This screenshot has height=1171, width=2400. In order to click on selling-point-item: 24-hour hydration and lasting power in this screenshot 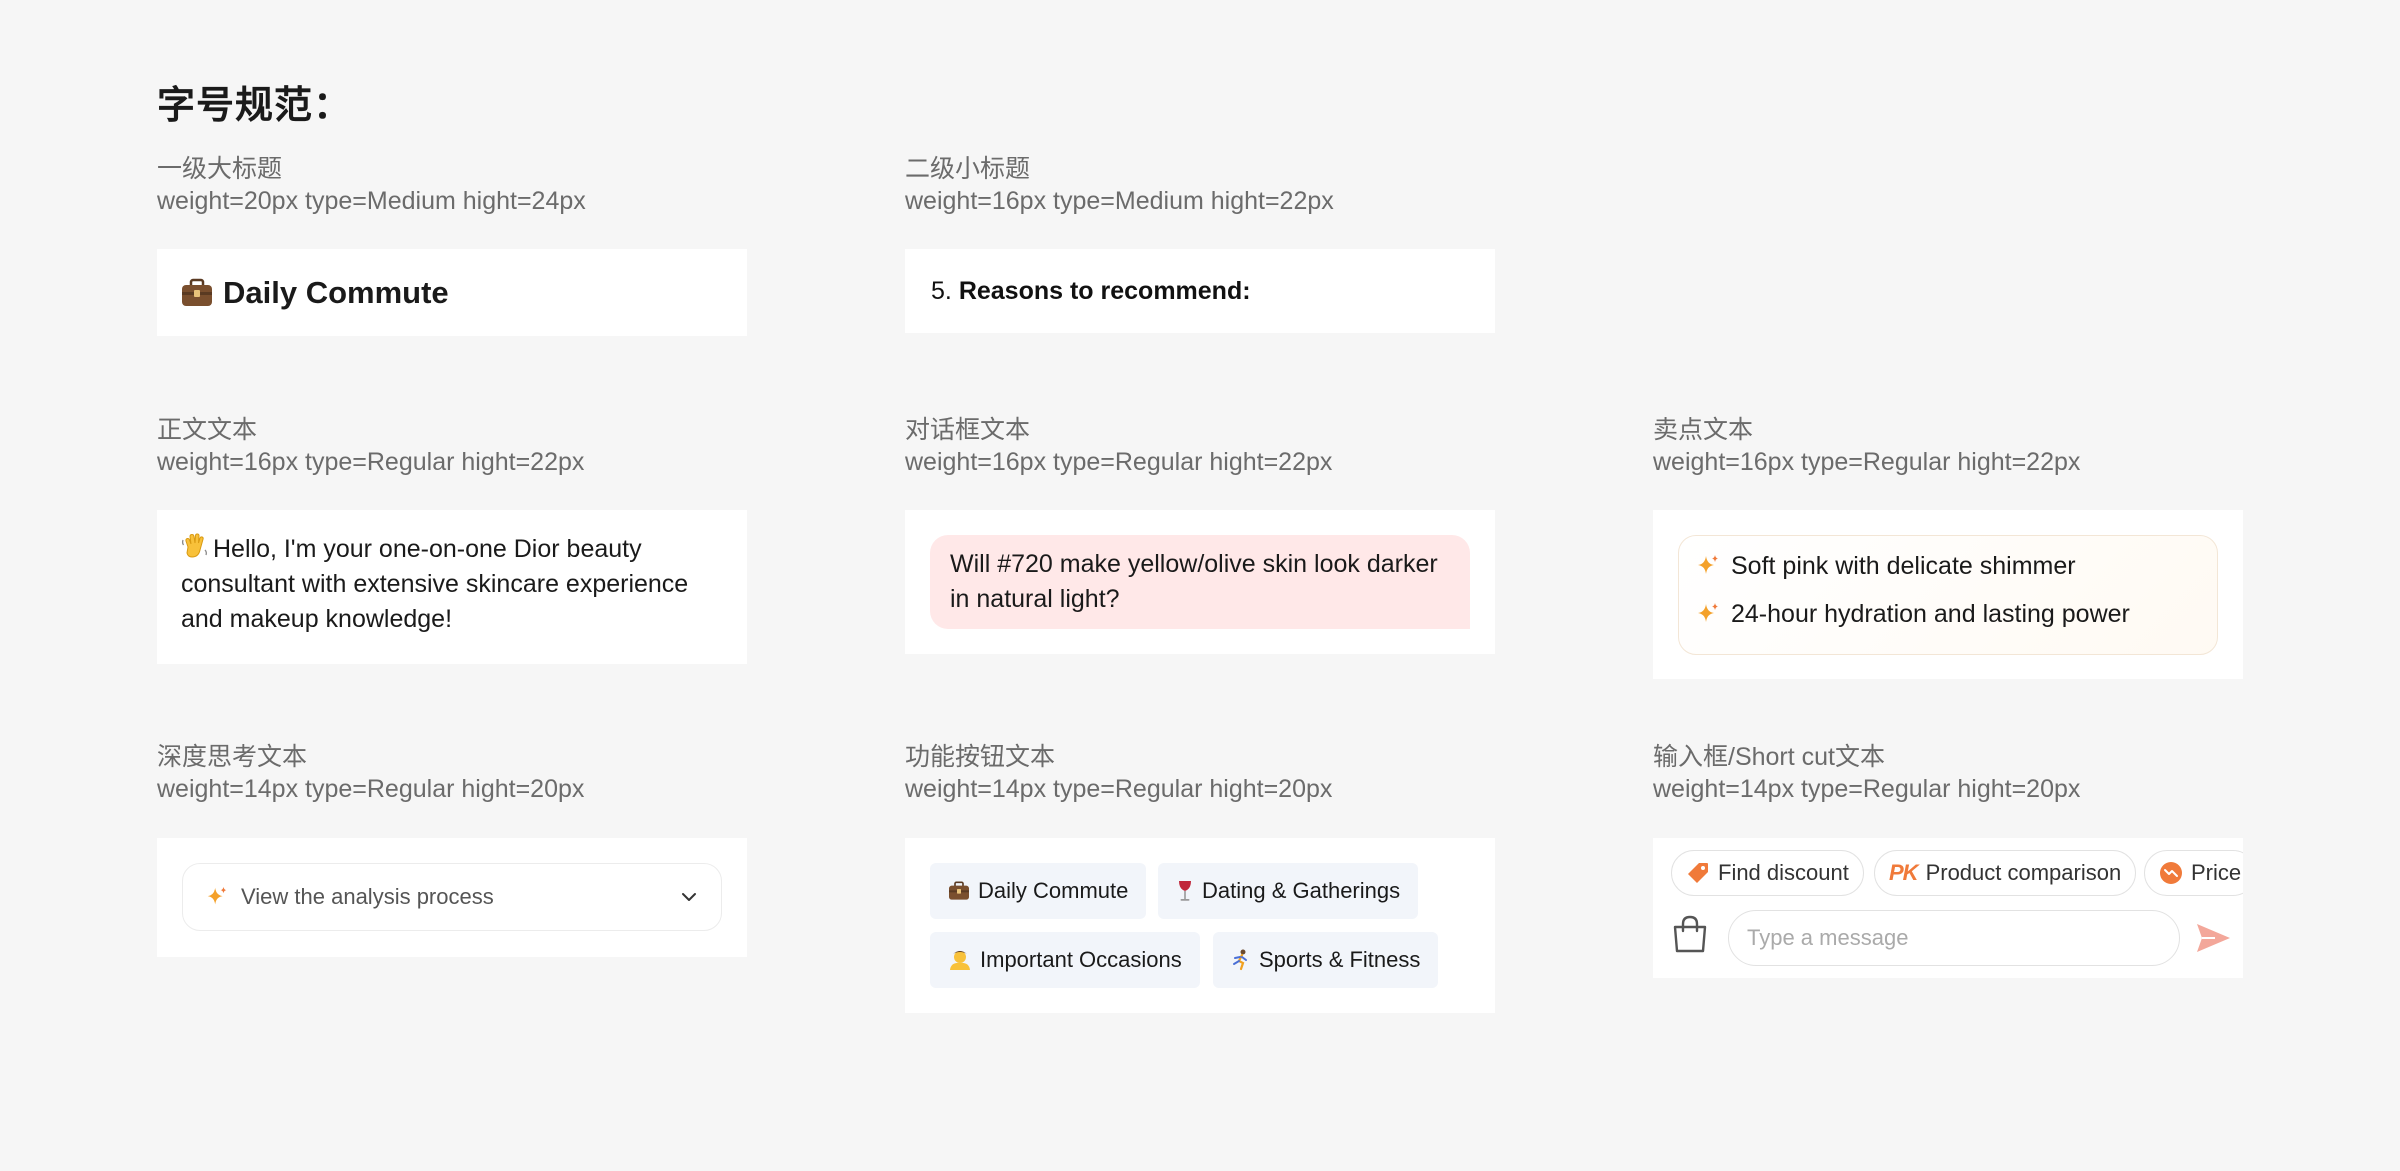, I will do `click(1948, 614)`.